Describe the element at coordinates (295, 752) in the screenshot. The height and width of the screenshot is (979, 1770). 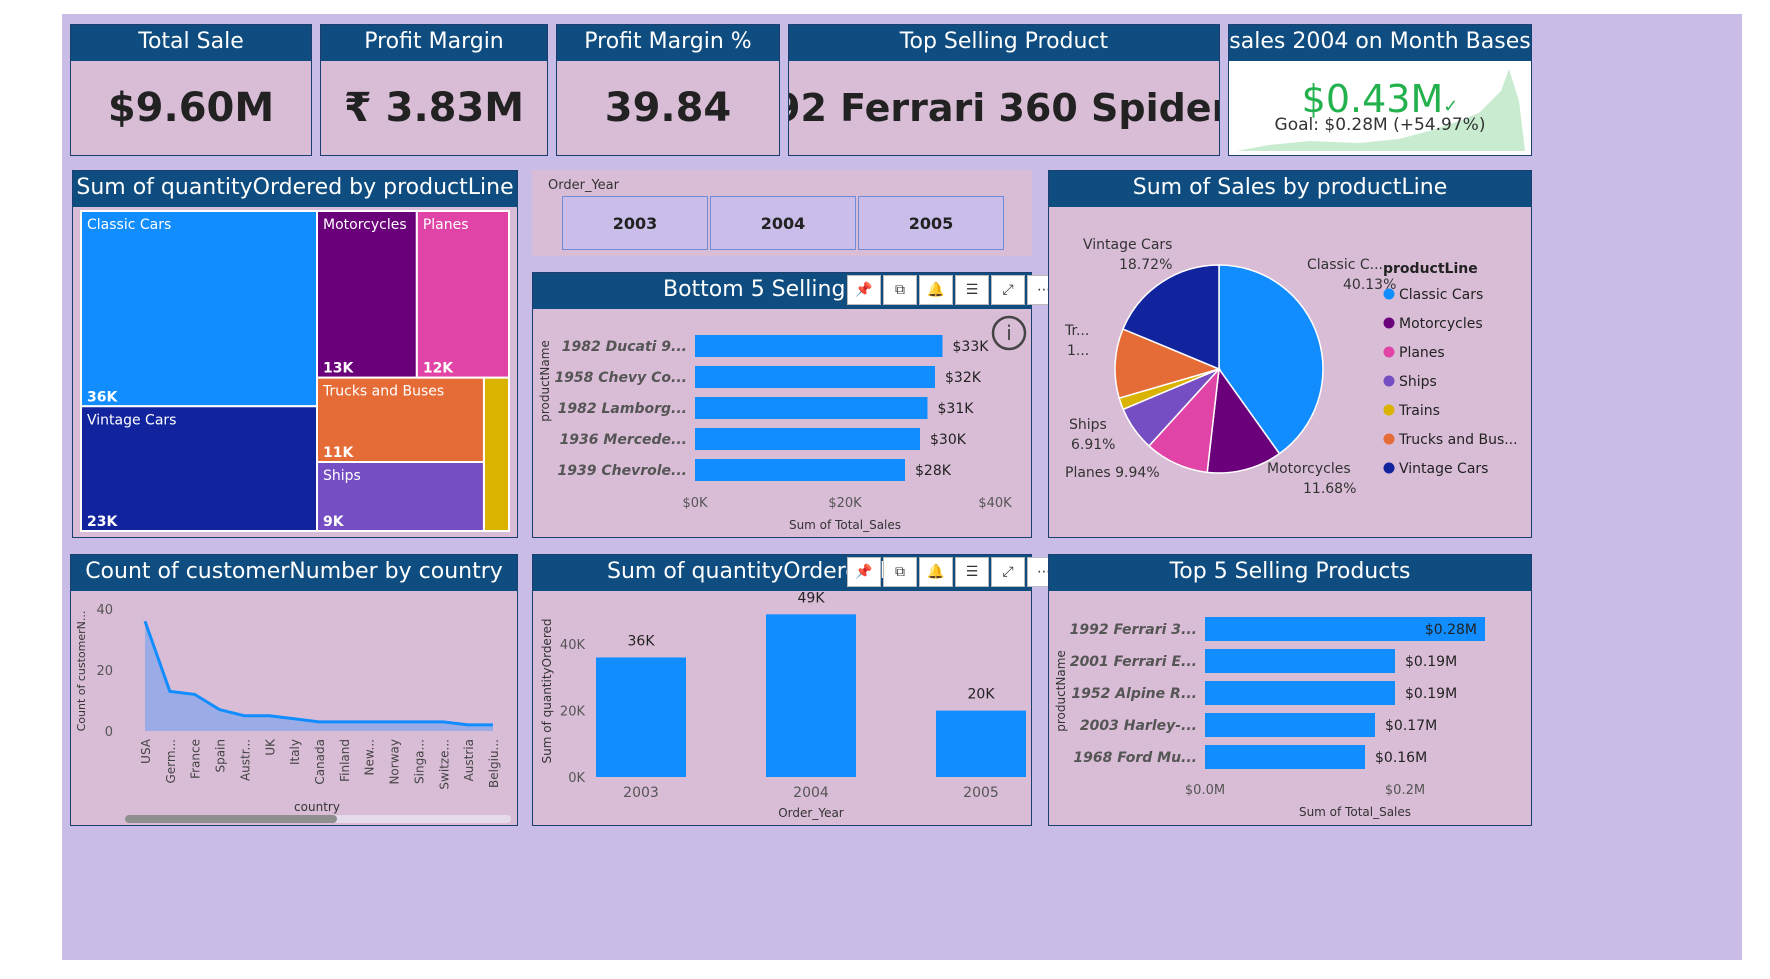
I see `x-tick-label: Italy` at that location.